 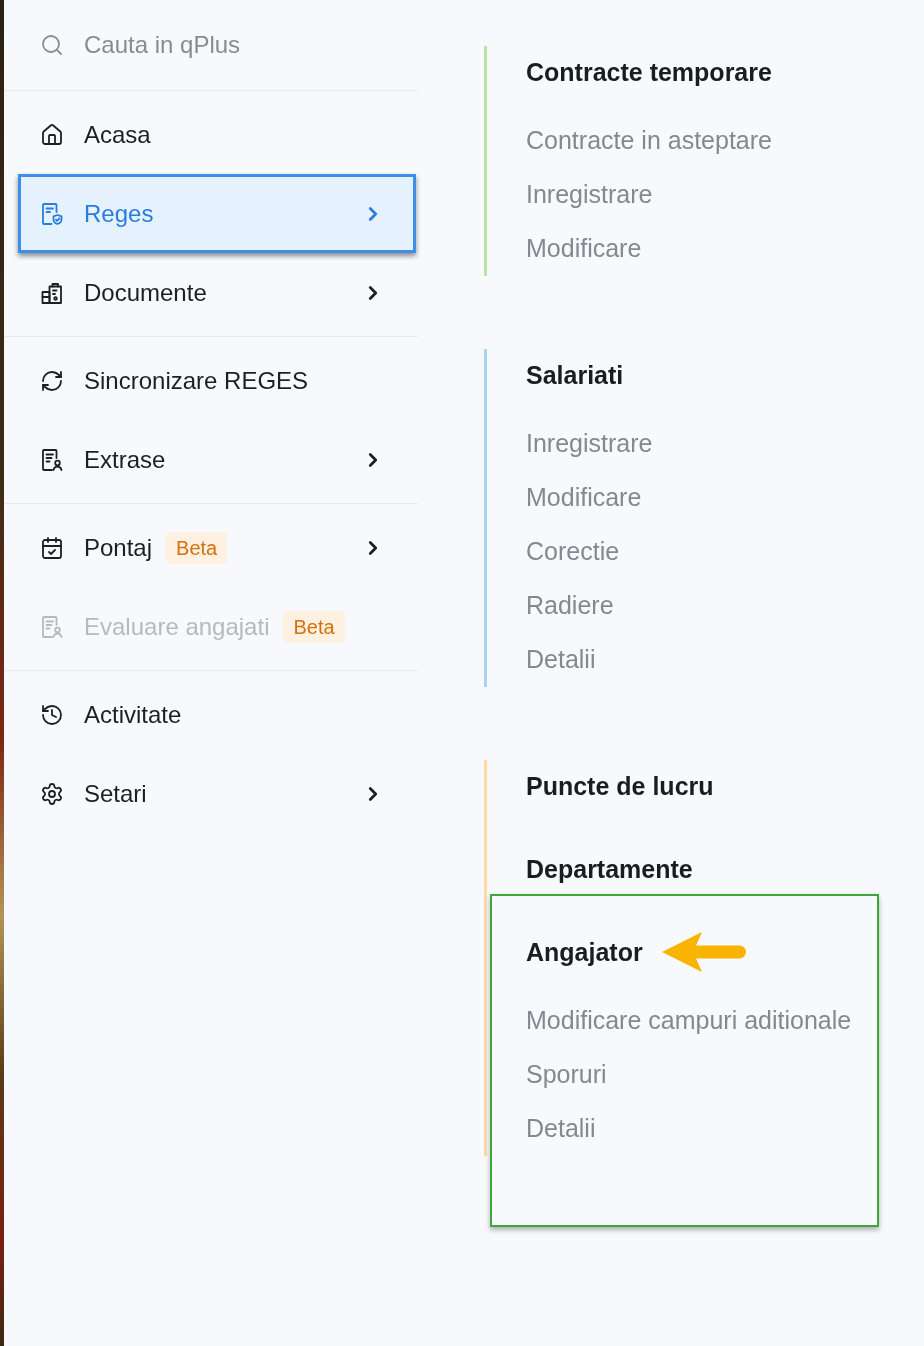 What do you see at coordinates (234, 45) in the screenshot?
I see `search-field: Cauta in qPlus` at bounding box center [234, 45].